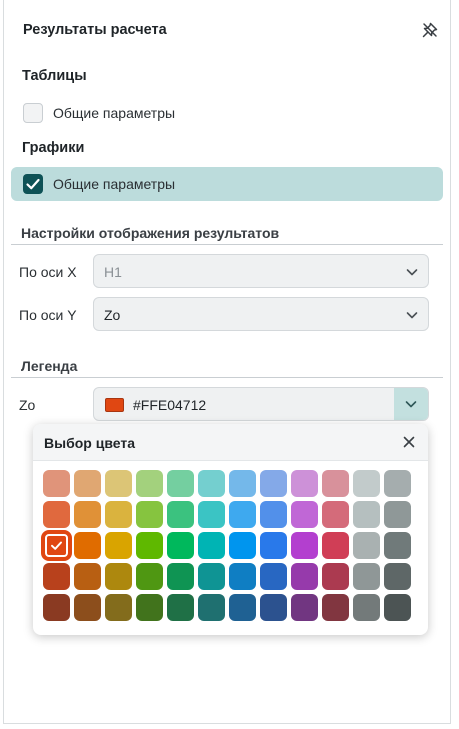 The width and height of the screenshot is (459, 729). I want to click on color-swatch, so click(114, 405).